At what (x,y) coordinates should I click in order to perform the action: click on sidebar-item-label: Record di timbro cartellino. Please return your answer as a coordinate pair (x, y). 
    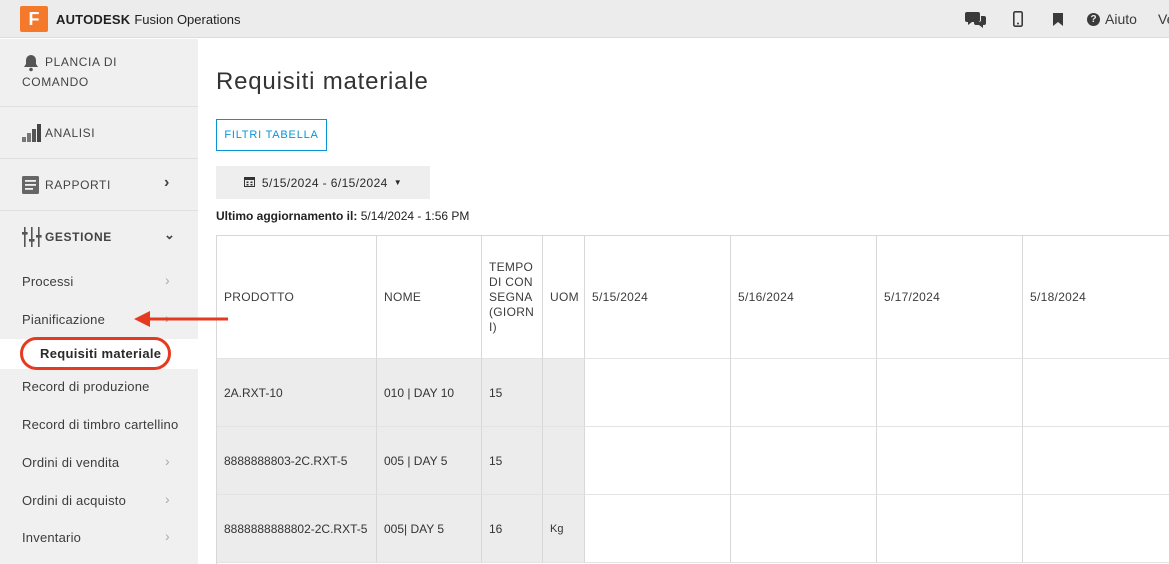
    Looking at the image, I should click on (100, 424).